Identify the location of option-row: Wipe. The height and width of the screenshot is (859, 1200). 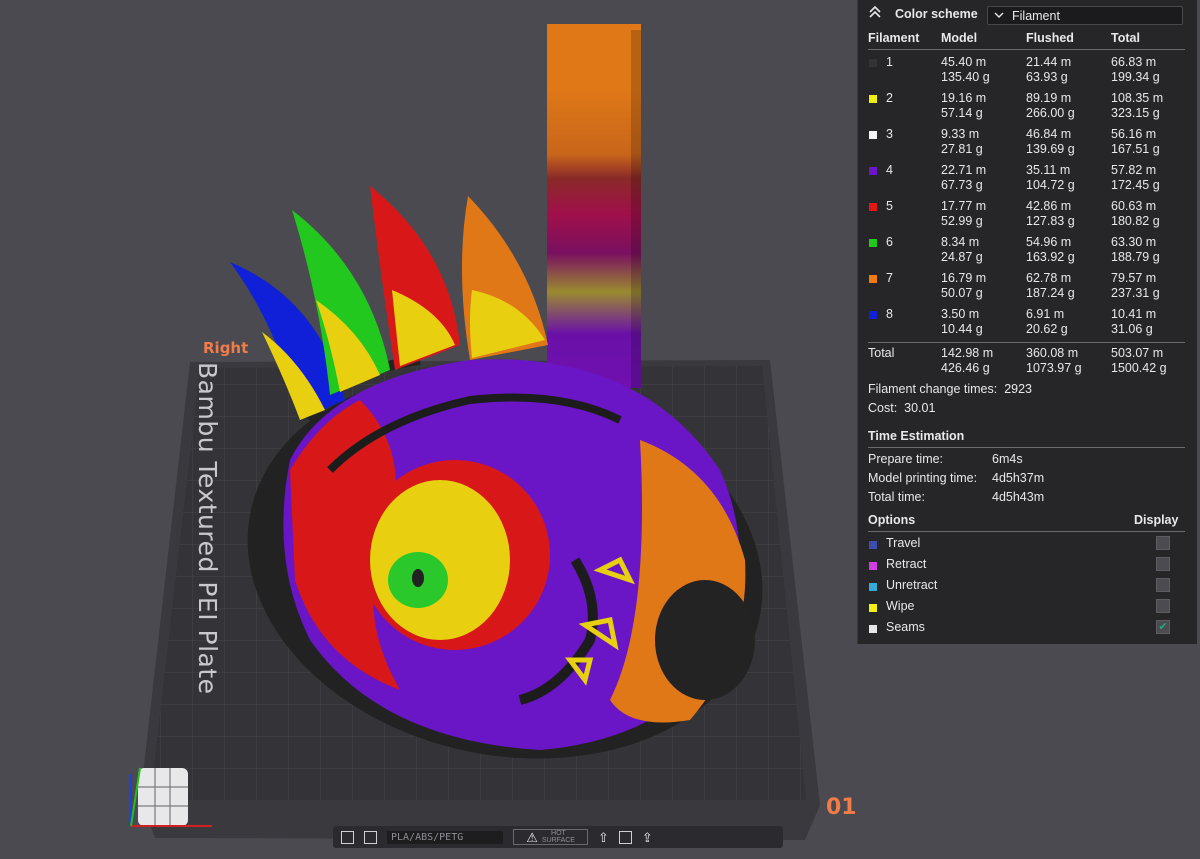
(1028, 609).